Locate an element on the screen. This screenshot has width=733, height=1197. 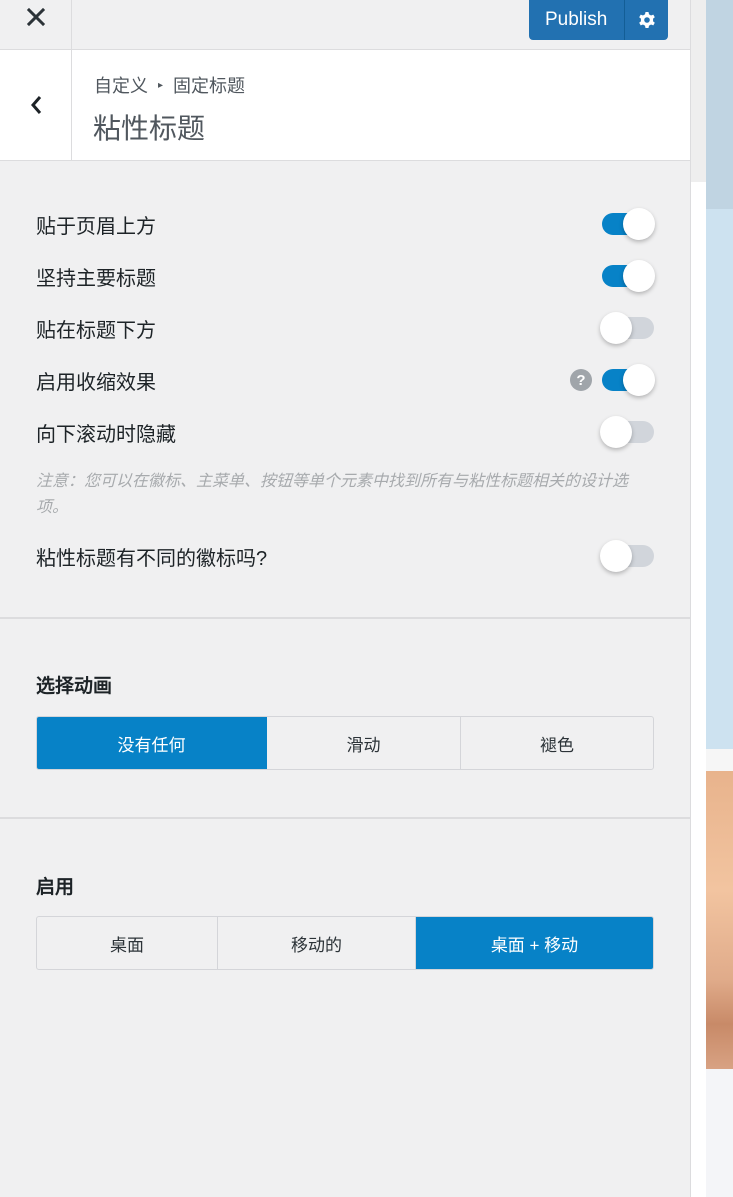
gear-icon is located at coordinates (646, 20).